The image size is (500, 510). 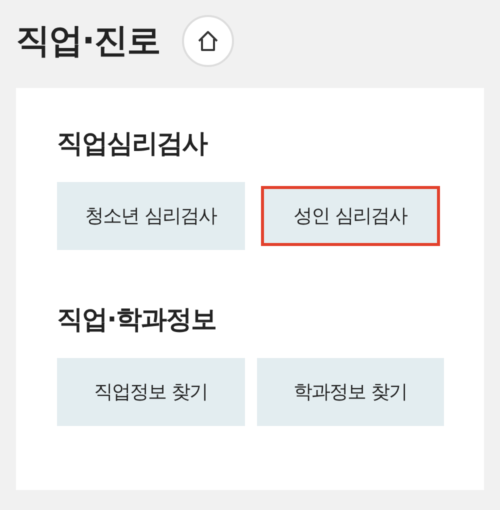 What do you see at coordinates (150, 216) in the screenshot?
I see `menu-button: 청소년 심리검사` at bounding box center [150, 216].